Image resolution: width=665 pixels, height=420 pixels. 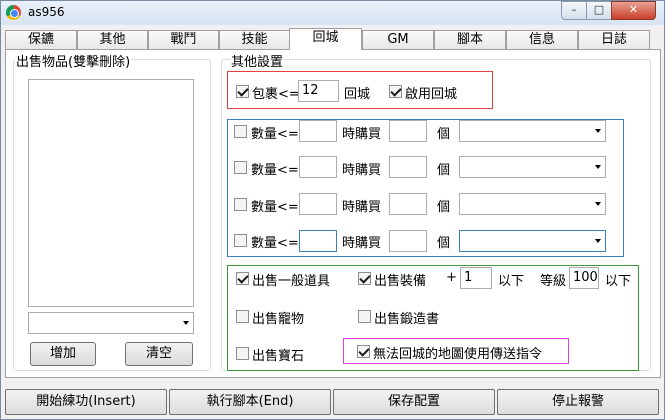 What do you see at coordinates (250, 402) in the screenshot?
I see `run-script-button: 執行腳本(End)` at bounding box center [250, 402].